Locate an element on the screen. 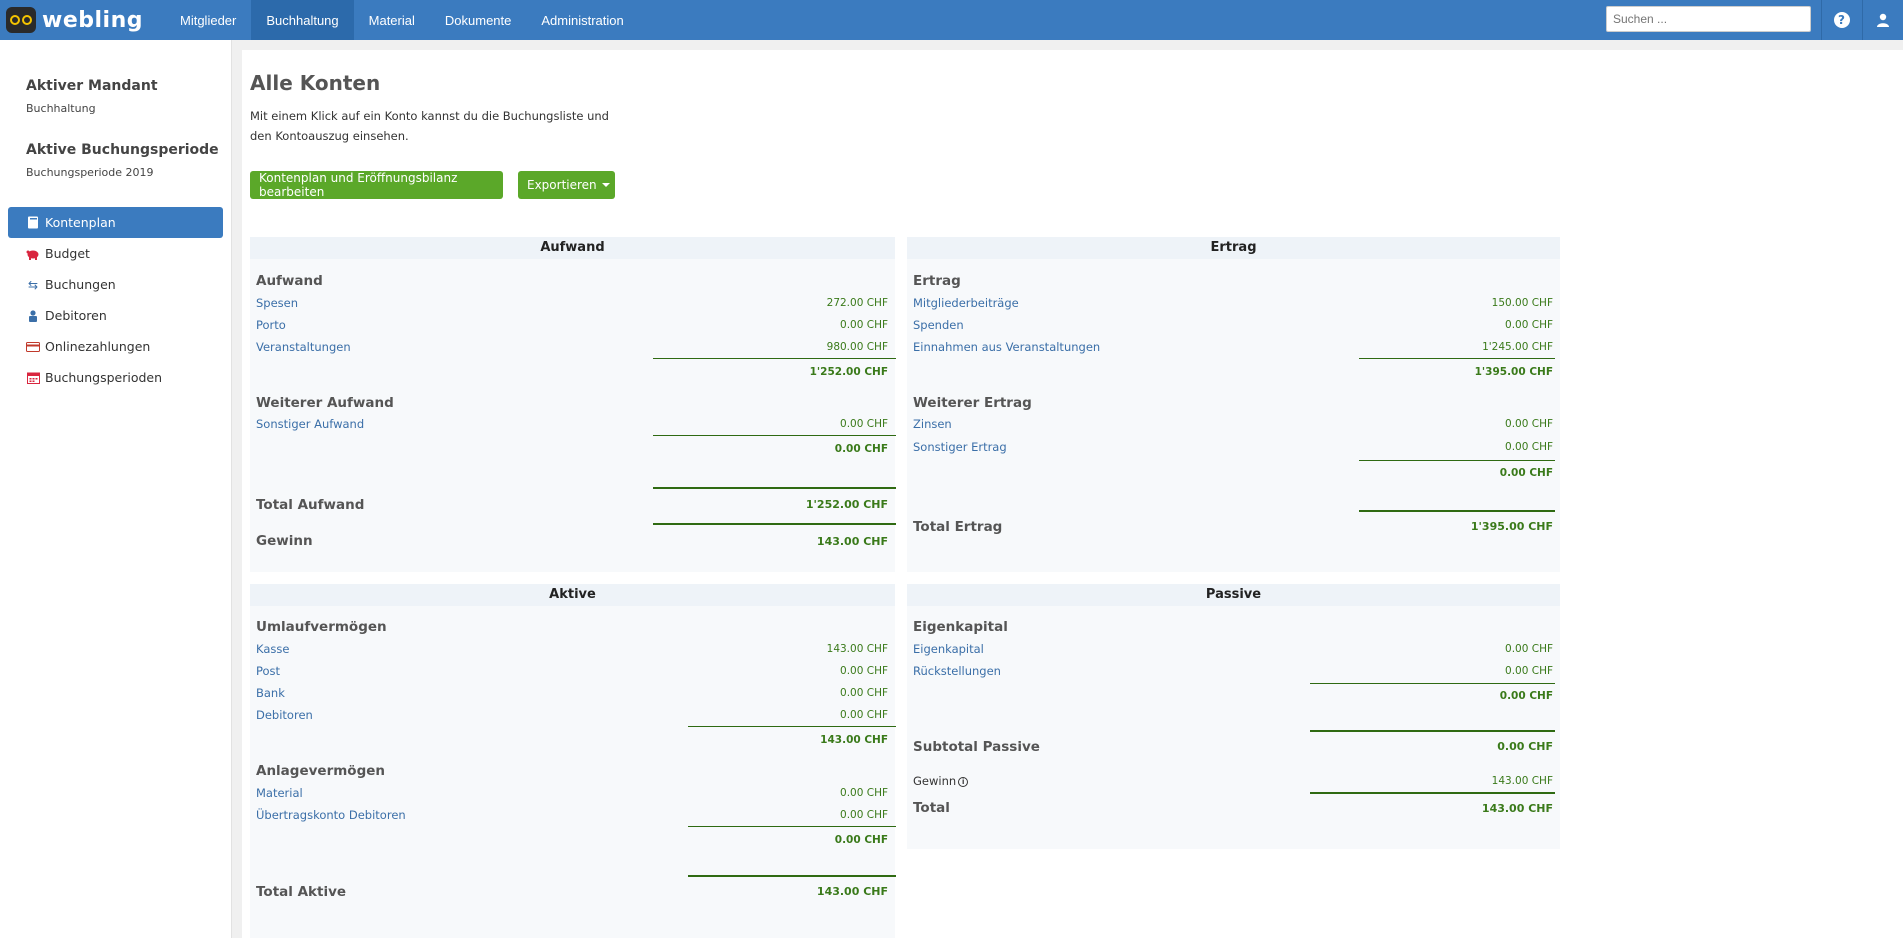  export-button-label: Exportieren is located at coordinates (562, 185).